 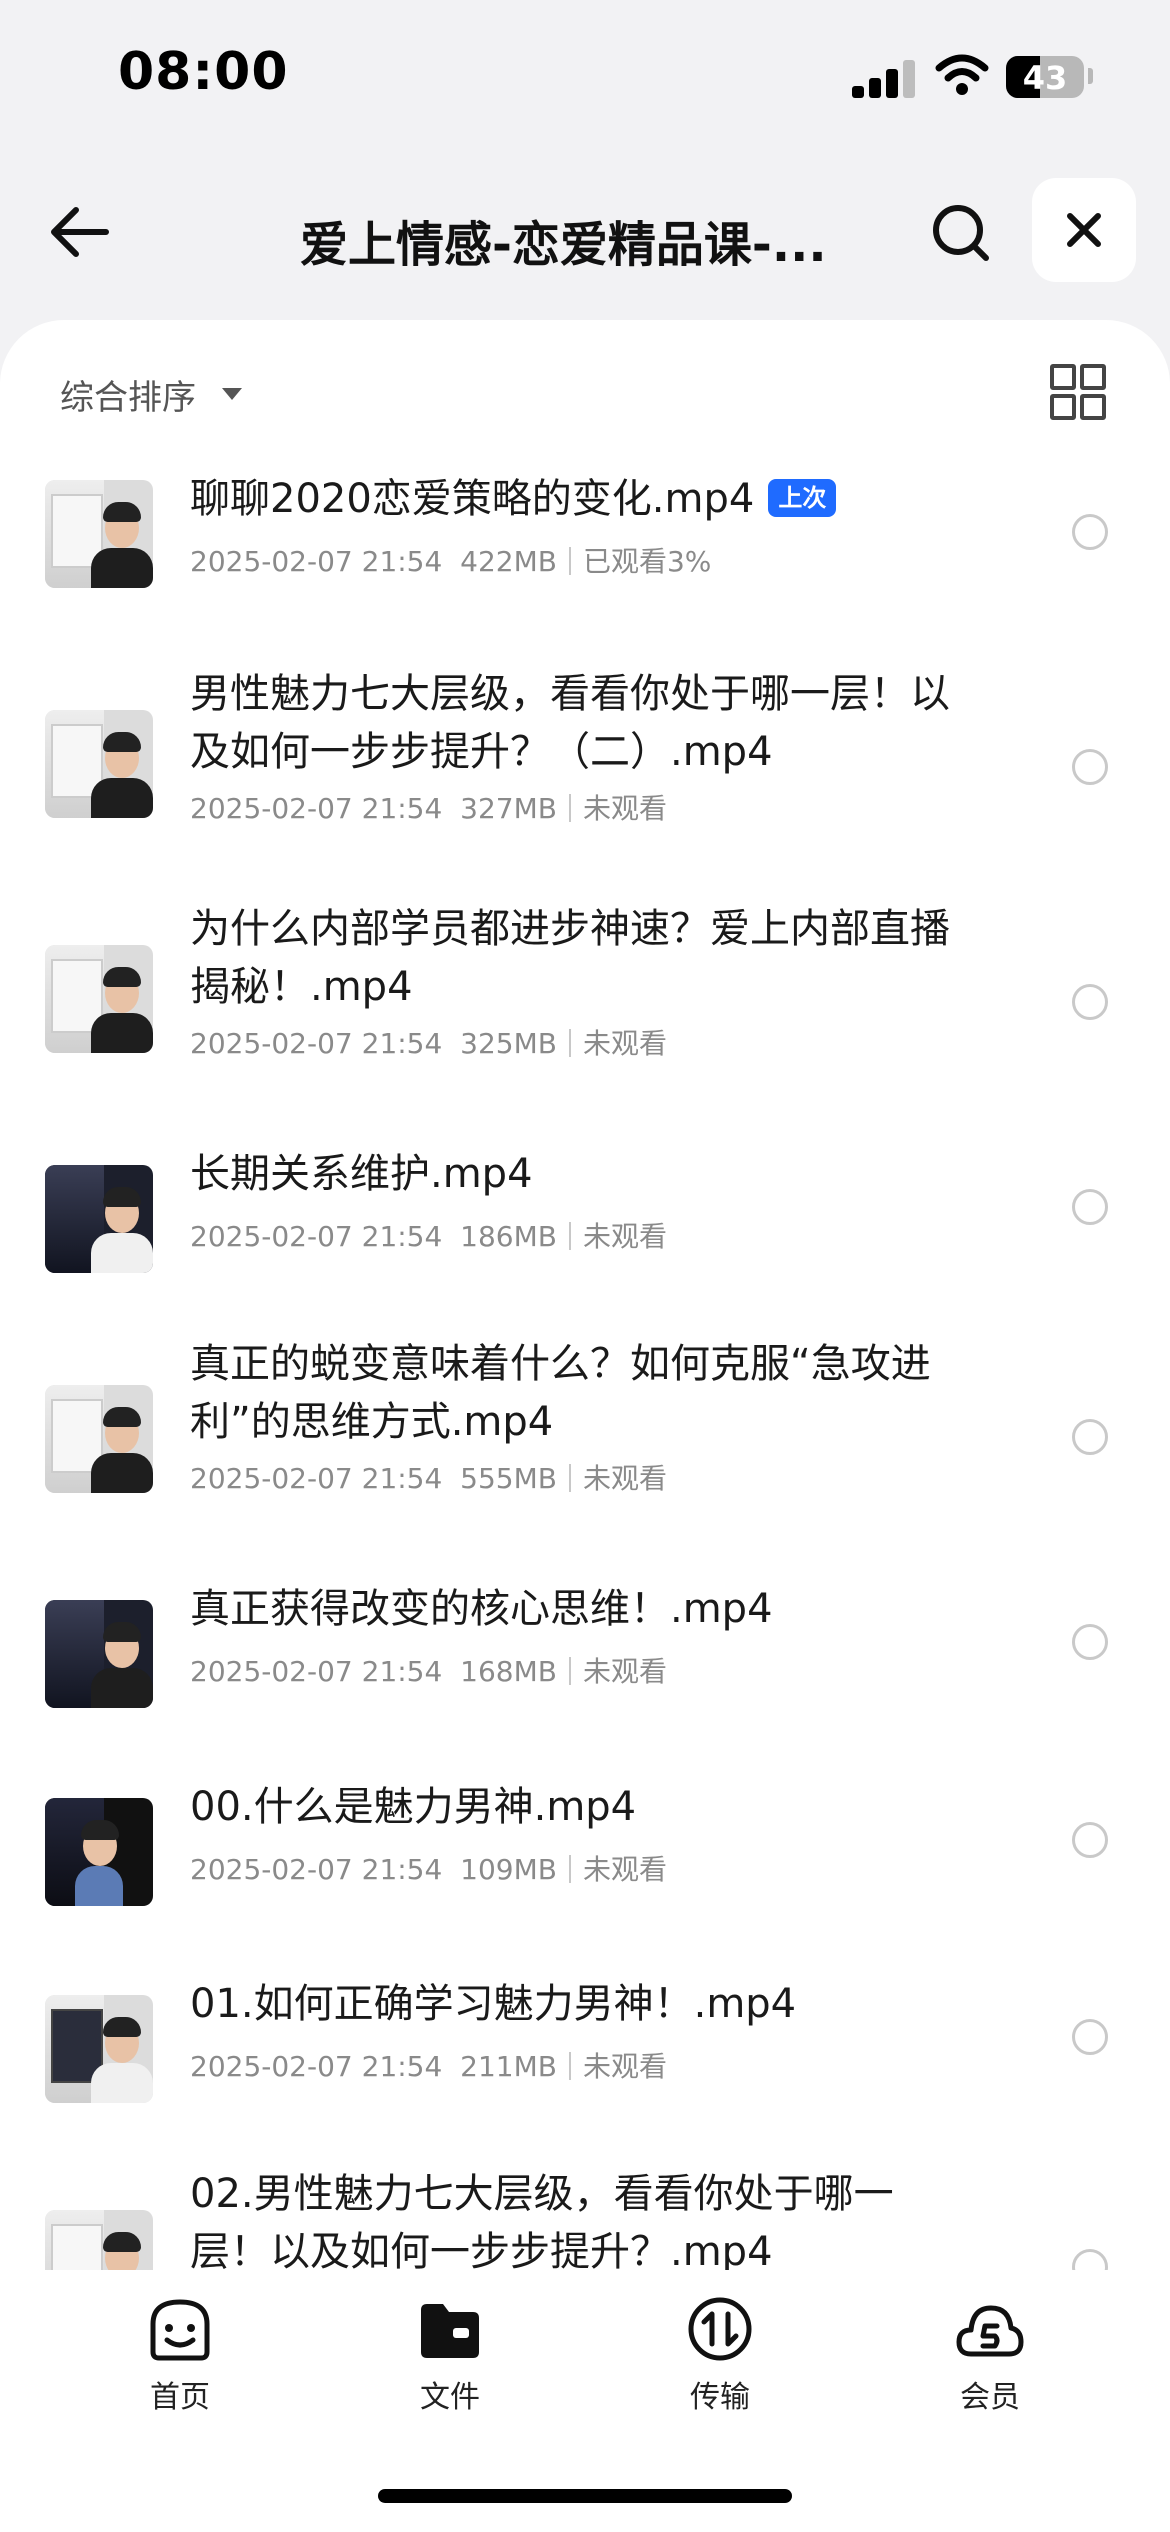 What do you see at coordinates (413, 1807) in the screenshot?
I see `file-title: 00.什么是魅力男神.mp4` at bounding box center [413, 1807].